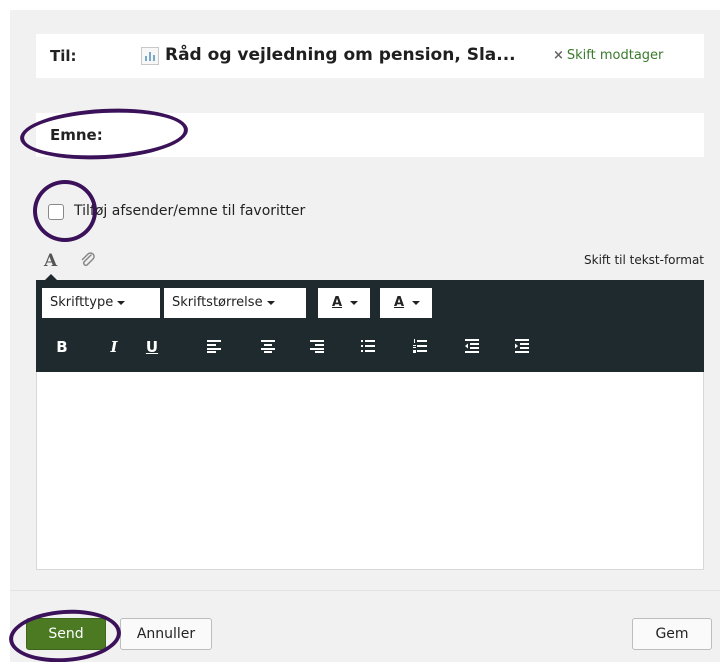 The height and width of the screenshot is (662, 720). I want to click on recipient-label: Til:, so click(63, 56).